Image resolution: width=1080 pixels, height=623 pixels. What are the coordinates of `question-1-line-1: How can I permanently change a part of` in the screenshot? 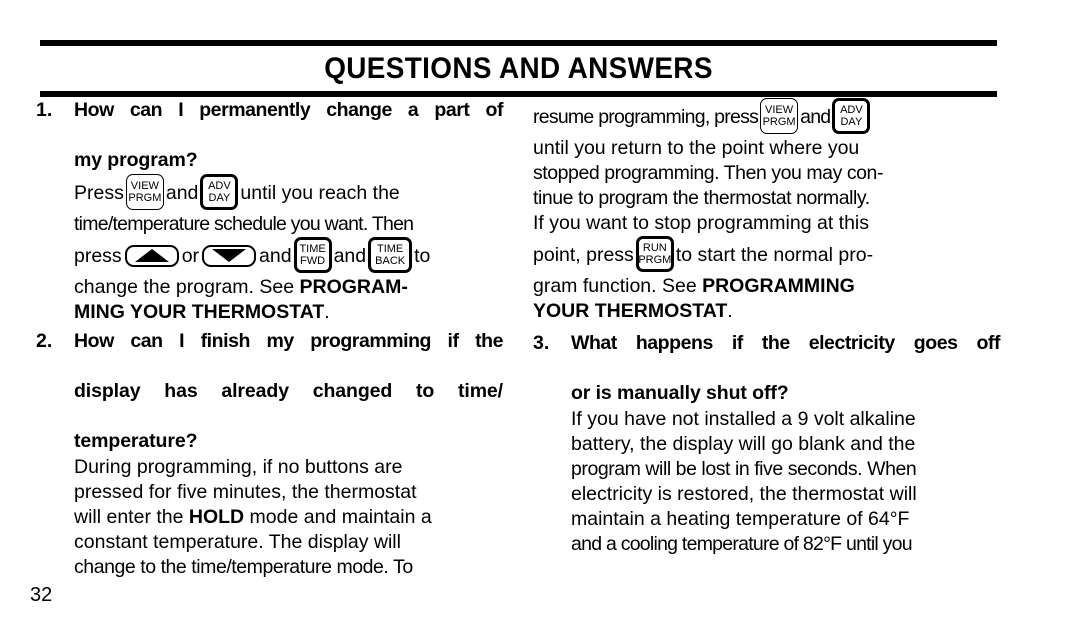 It's located at (288, 110).